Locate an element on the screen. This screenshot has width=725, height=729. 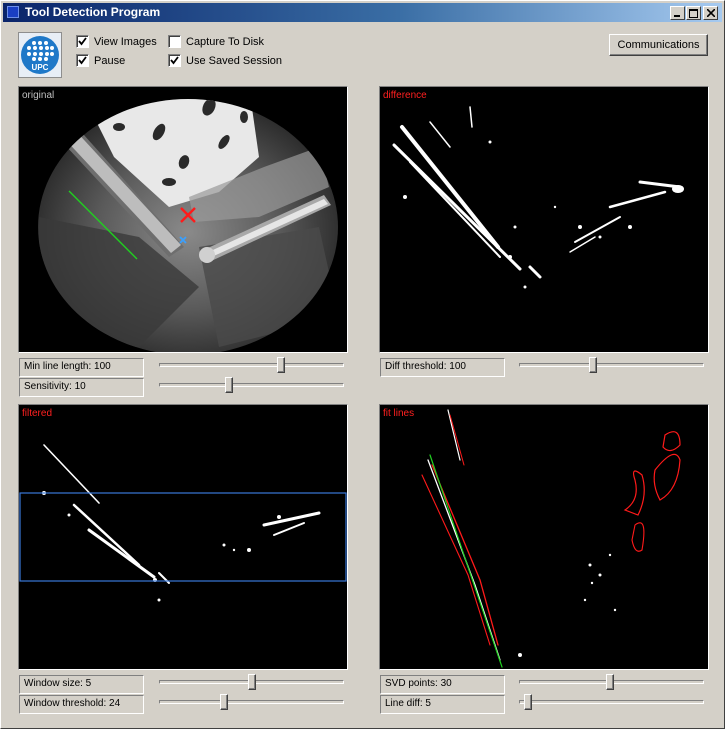
app-icon is located at coordinates (13, 12).